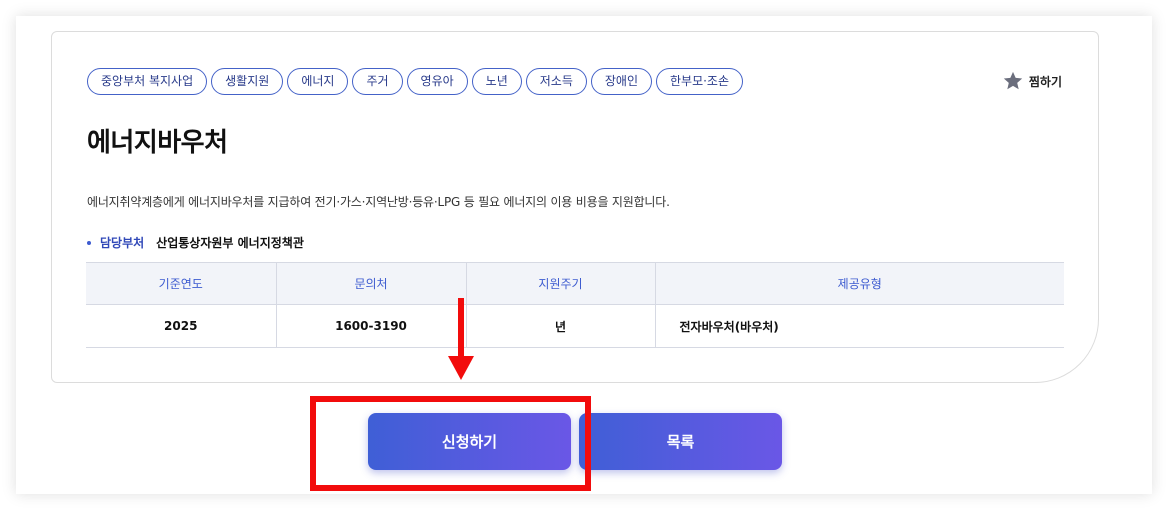 Image resolution: width=1167 pixels, height=509 pixels. What do you see at coordinates (371, 283) in the screenshot?
I see `header-contact: 문의처` at bounding box center [371, 283].